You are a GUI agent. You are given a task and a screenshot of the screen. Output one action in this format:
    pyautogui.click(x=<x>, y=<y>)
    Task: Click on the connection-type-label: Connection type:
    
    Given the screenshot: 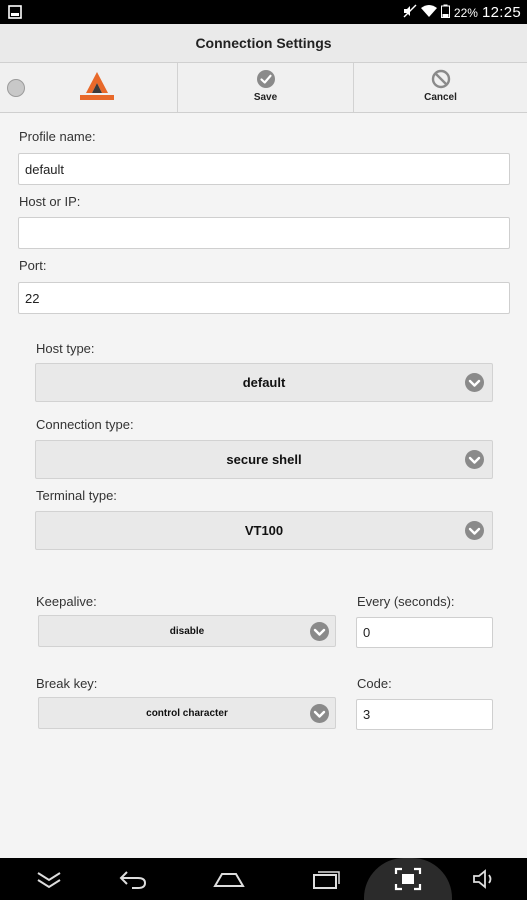 What is the action you would take?
    pyautogui.click(x=85, y=424)
    